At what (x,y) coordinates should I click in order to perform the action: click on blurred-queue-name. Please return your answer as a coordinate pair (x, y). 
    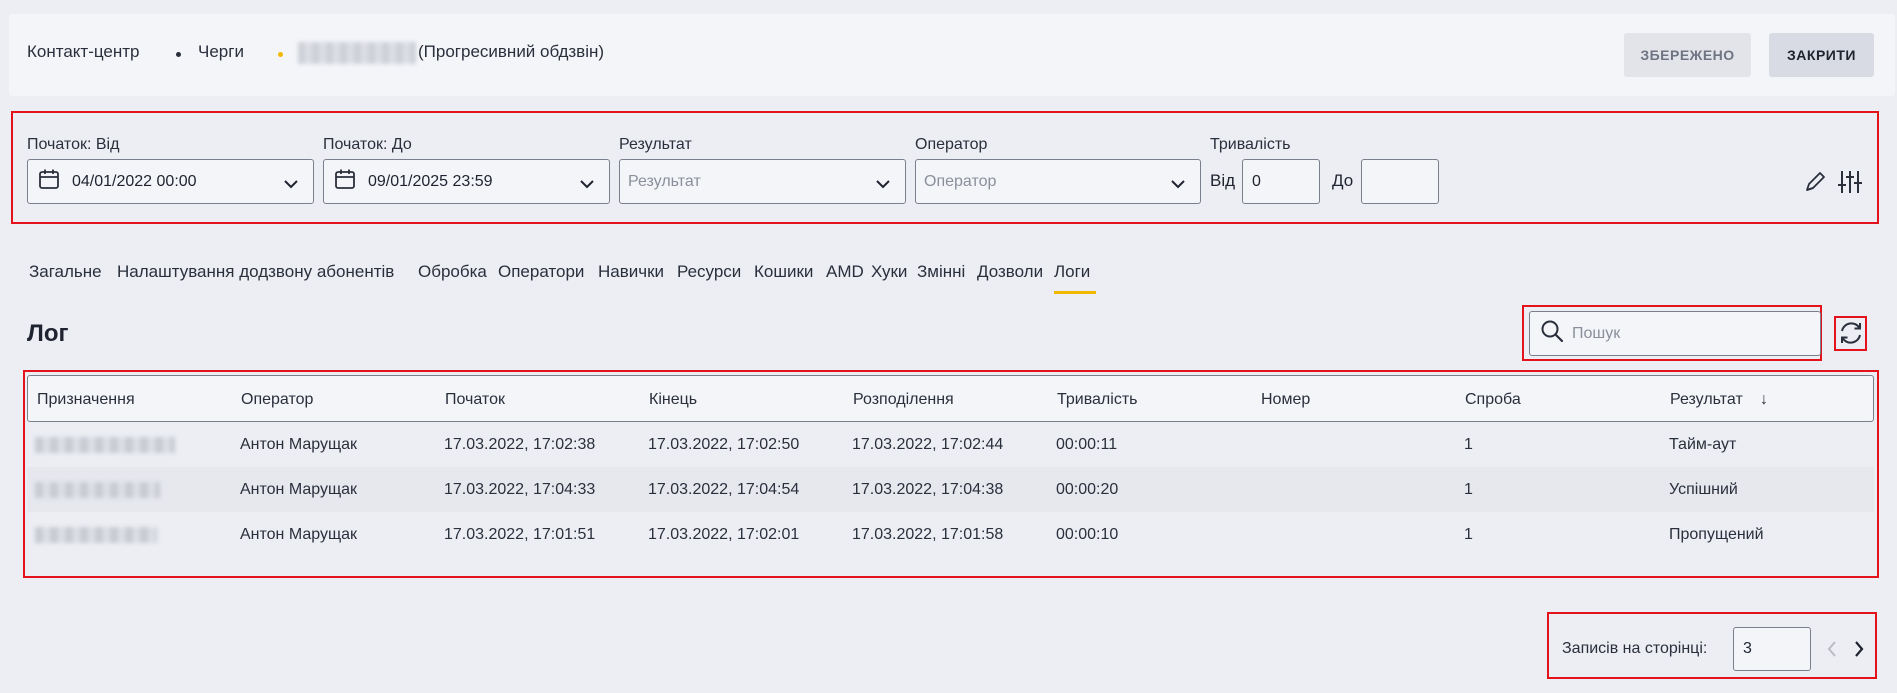
    Looking at the image, I should click on (357, 53).